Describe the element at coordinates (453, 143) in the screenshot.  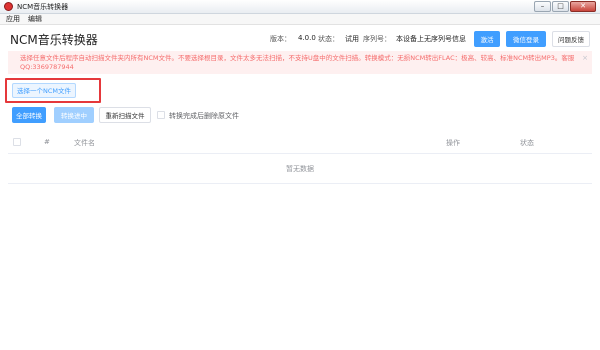
I see `column-action: 操作` at that location.